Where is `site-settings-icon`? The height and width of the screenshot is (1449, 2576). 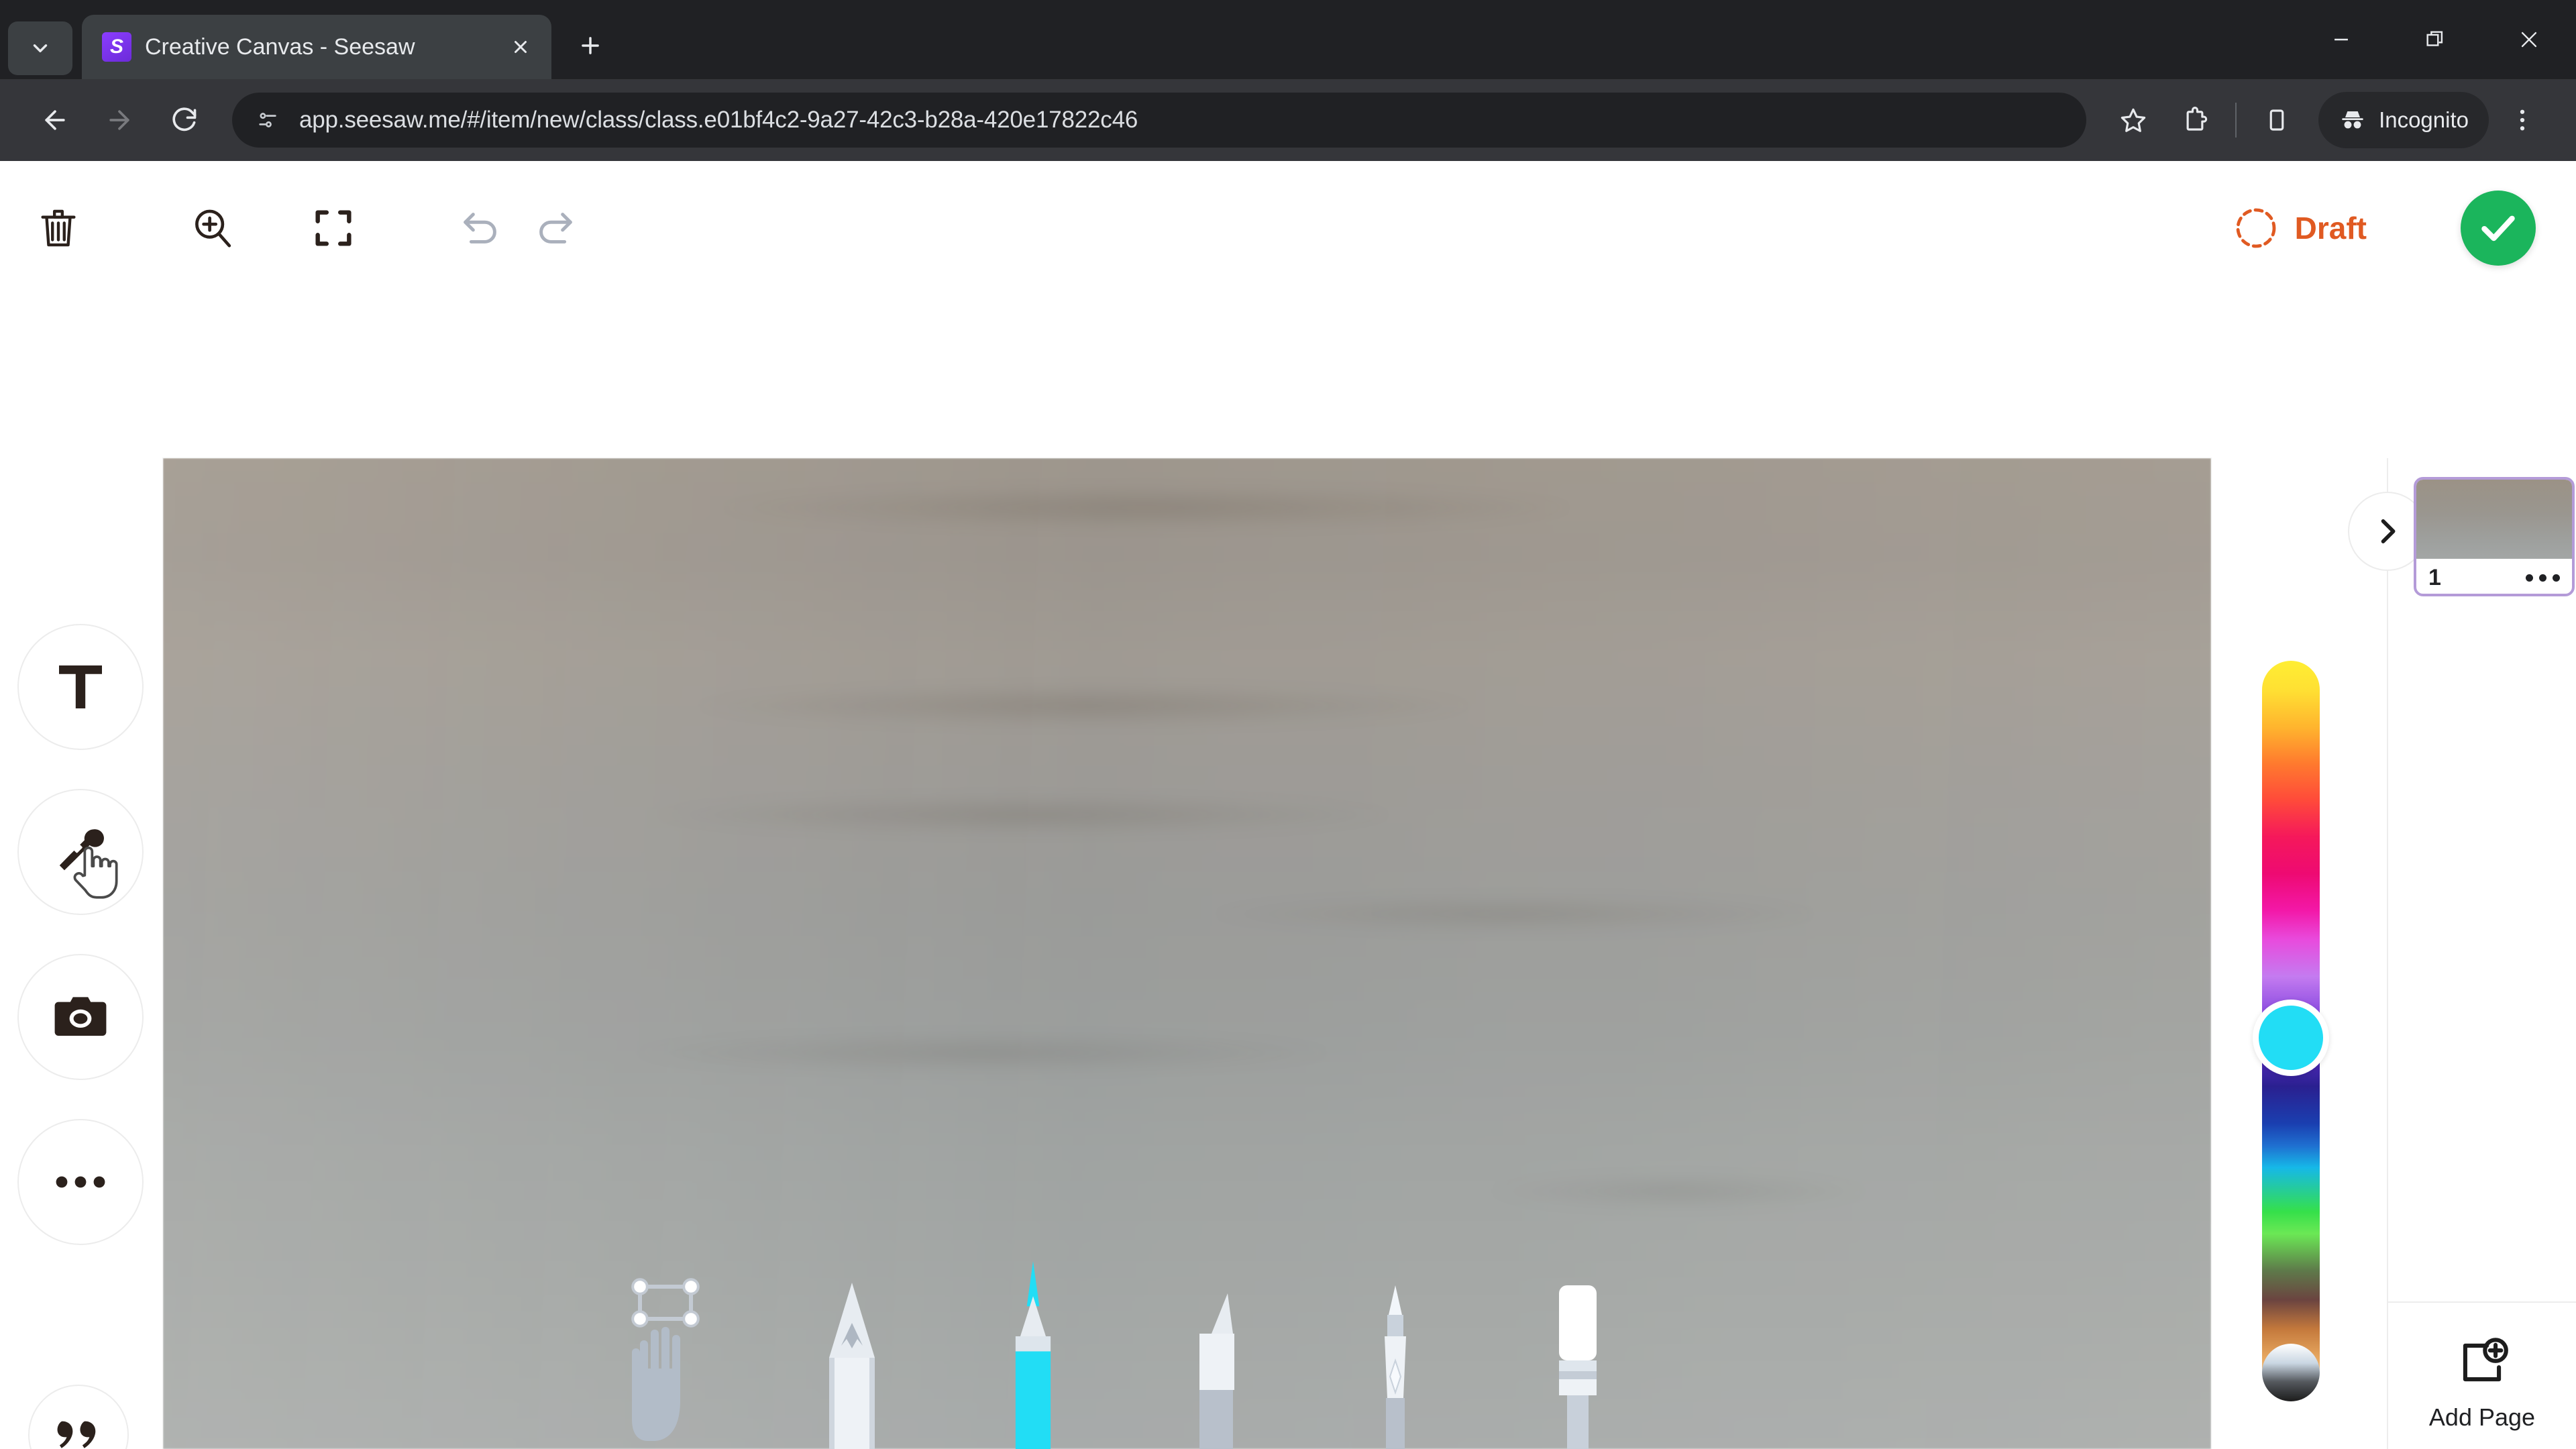
site-settings-icon is located at coordinates (267, 120).